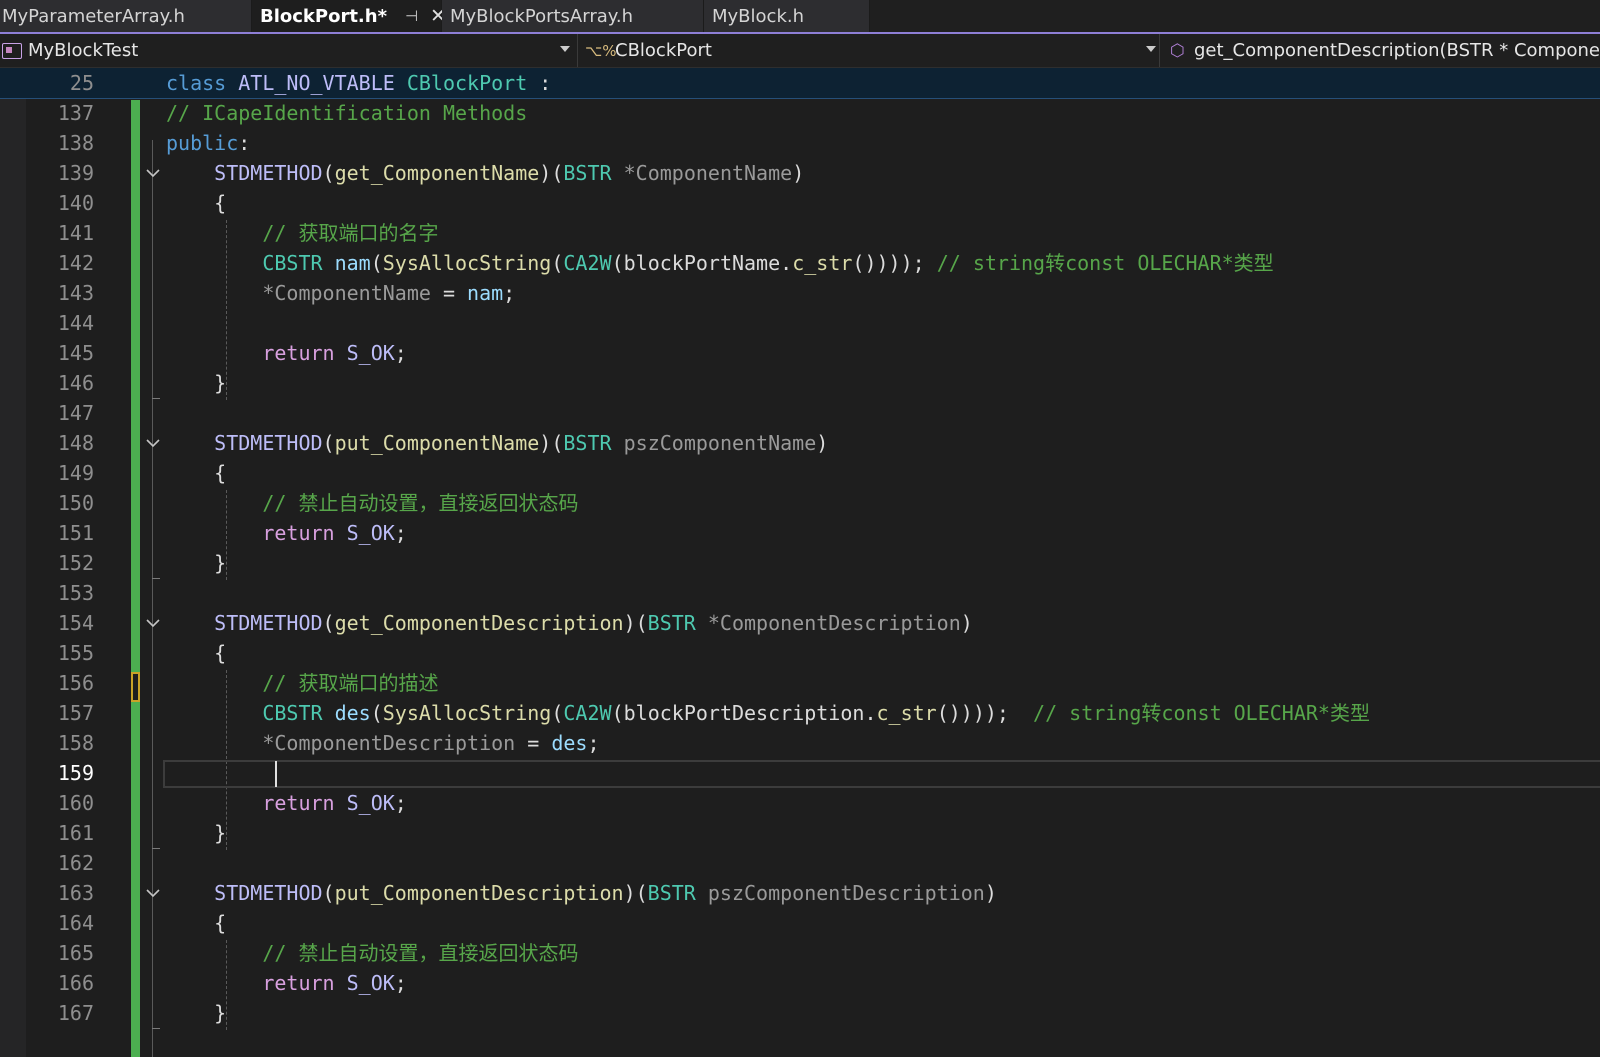 Image resolution: width=1600 pixels, height=1057 pixels. What do you see at coordinates (324, 16) in the screenshot?
I see `tab-label: BlockPort.h*` at bounding box center [324, 16].